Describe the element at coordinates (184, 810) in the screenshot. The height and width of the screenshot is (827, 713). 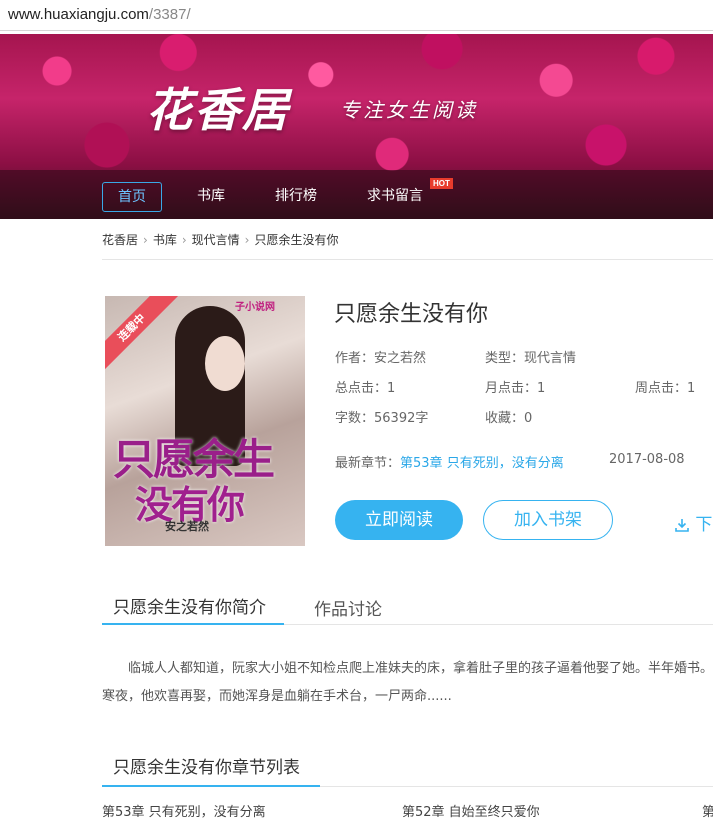
I see `chapter-item: 第53章 只有死别，没有分离` at that location.